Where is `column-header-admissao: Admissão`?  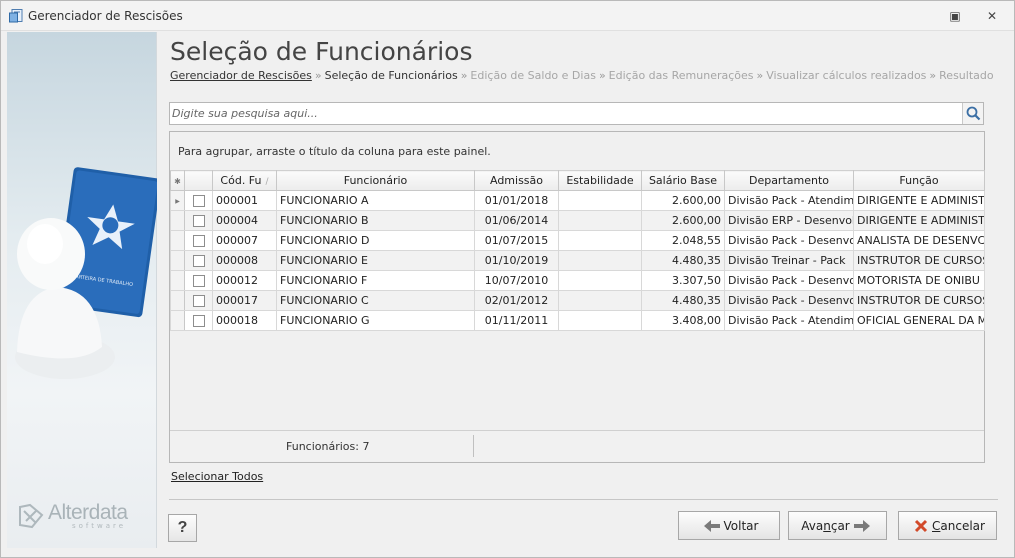 column-header-admissao: Admissão is located at coordinates (516, 180).